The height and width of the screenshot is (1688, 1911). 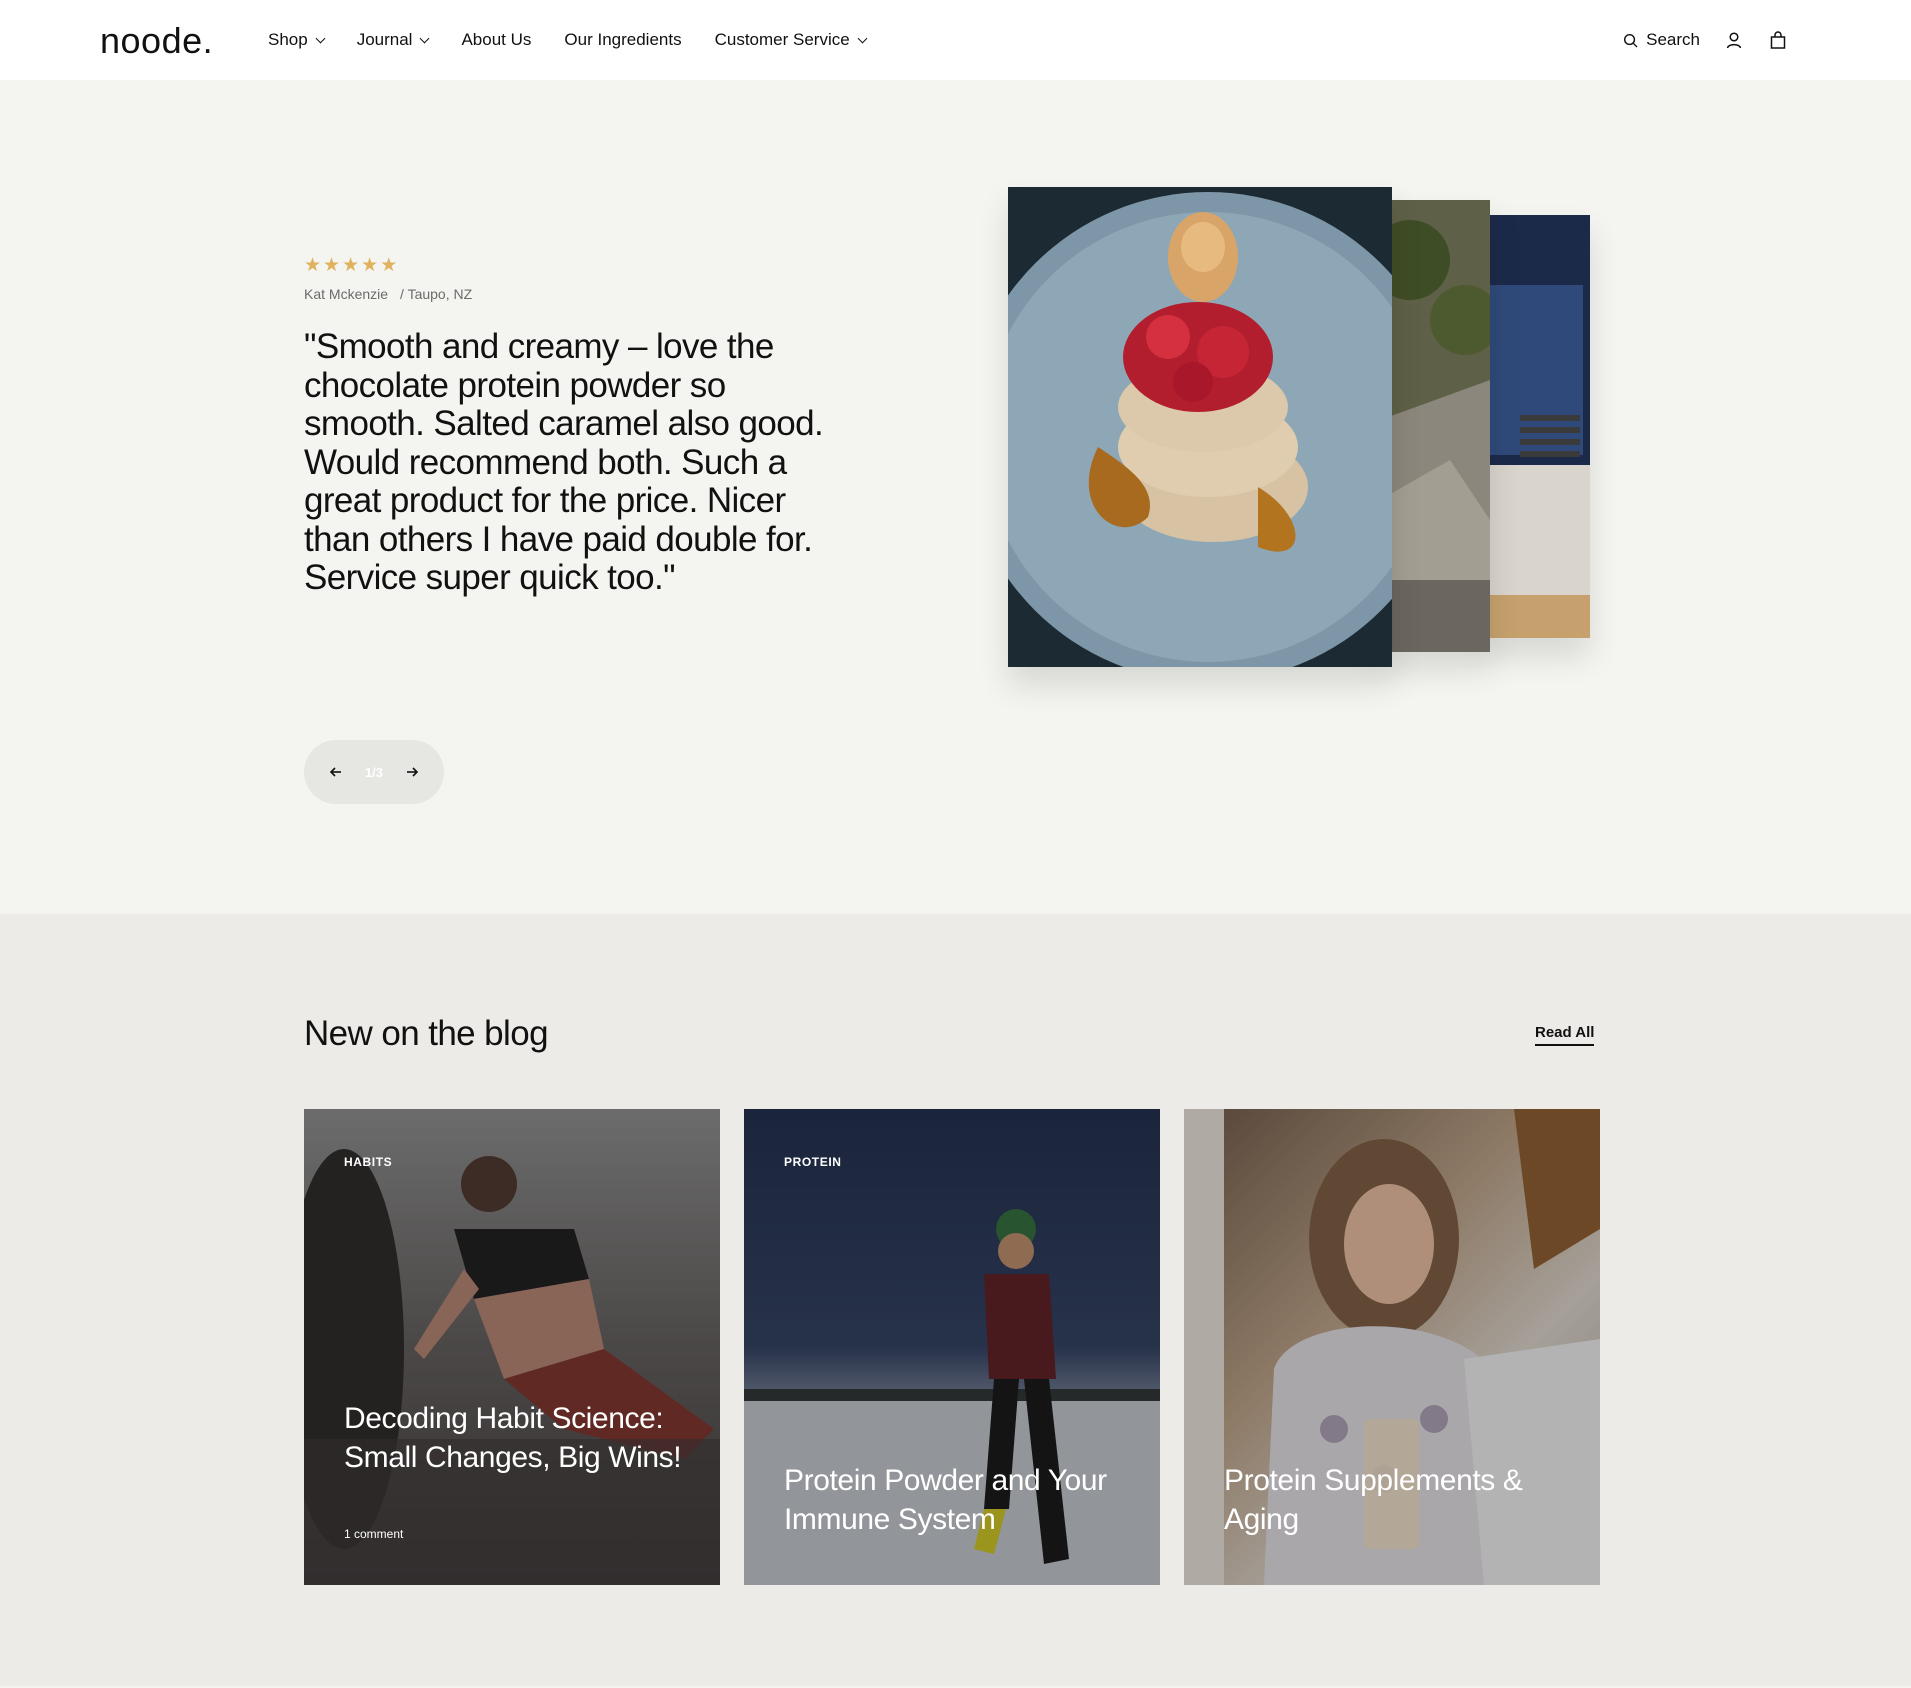 I want to click on blog-card-comments: 1 comment, so click(x=374, y=1534).